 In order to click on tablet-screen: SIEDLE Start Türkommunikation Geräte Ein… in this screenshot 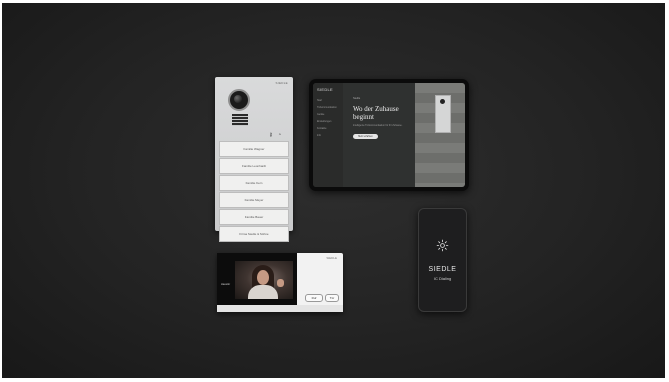, I will do `click(389, 135)`.